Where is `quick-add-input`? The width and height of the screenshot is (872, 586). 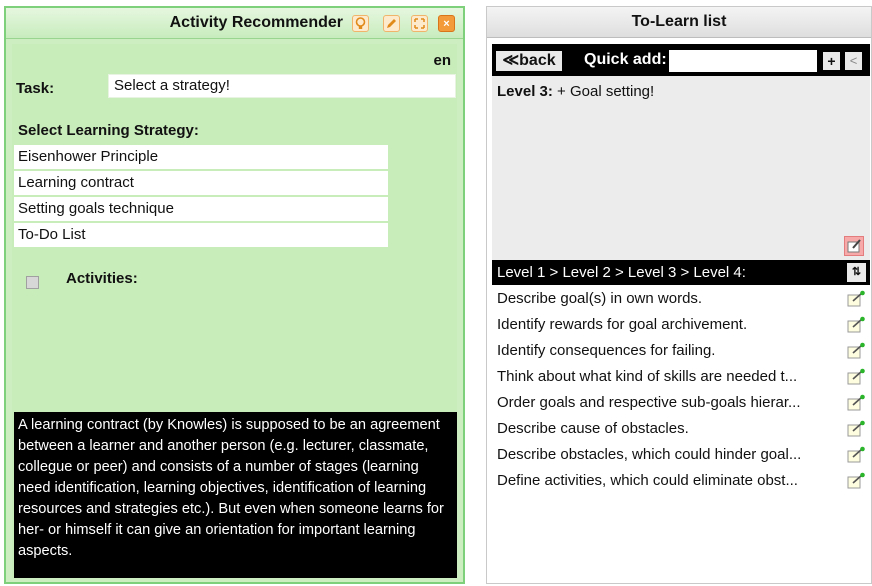
quick-add-input is located at coordinates (743, 61).